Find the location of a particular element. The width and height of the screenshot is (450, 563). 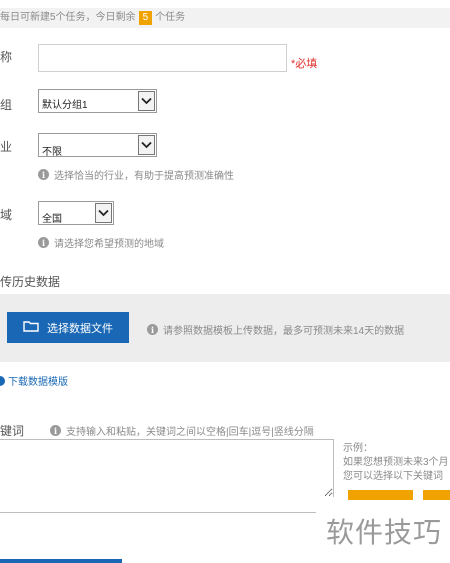

remaining-count-badge: 5 is located at coordinates (145, 18).